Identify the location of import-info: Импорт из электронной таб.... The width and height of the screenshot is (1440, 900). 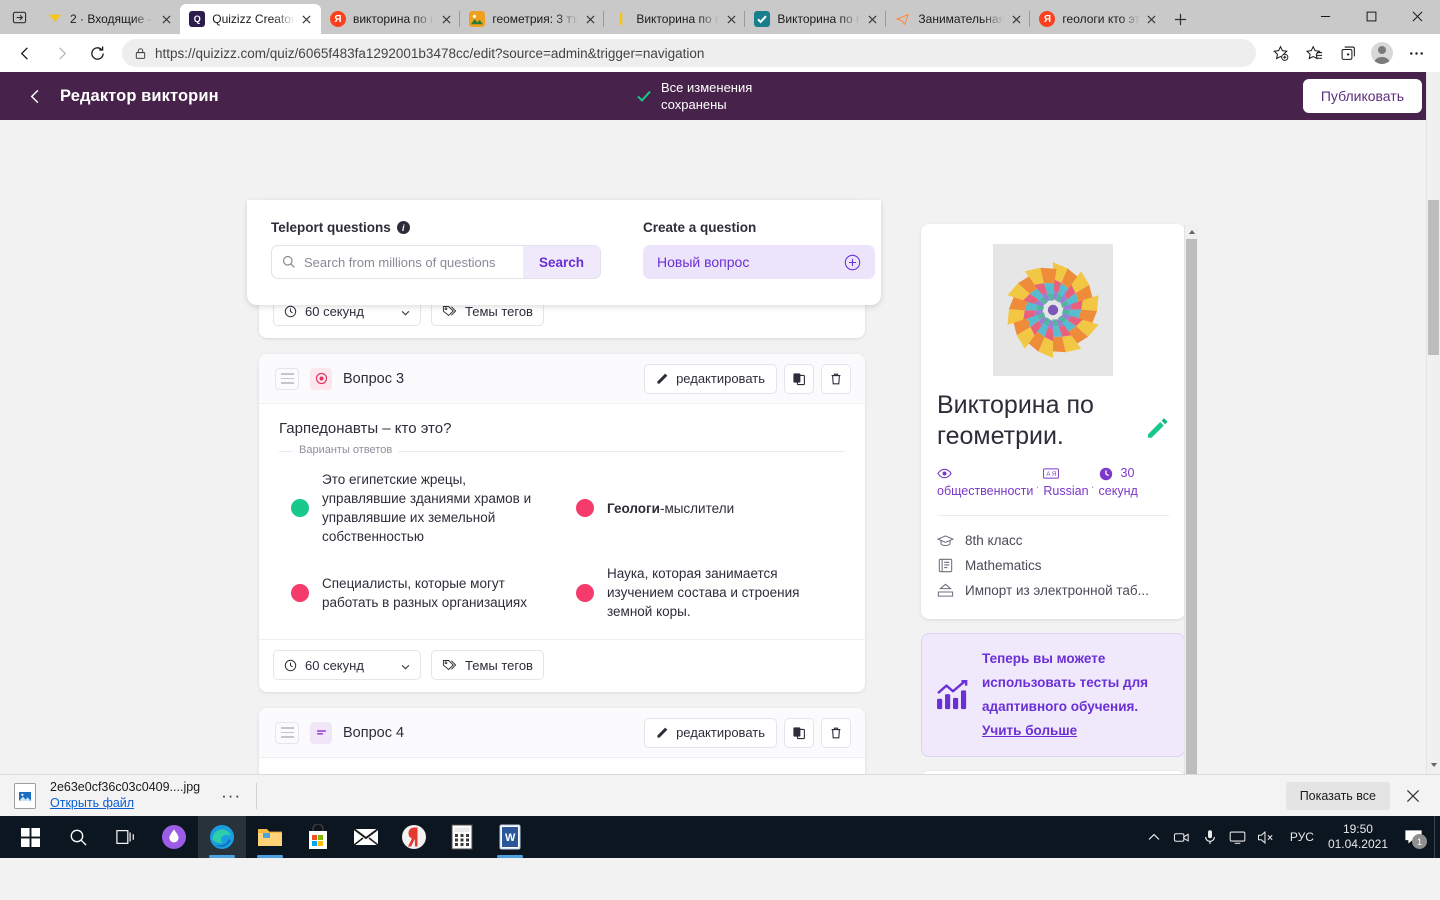
(1053, 590).